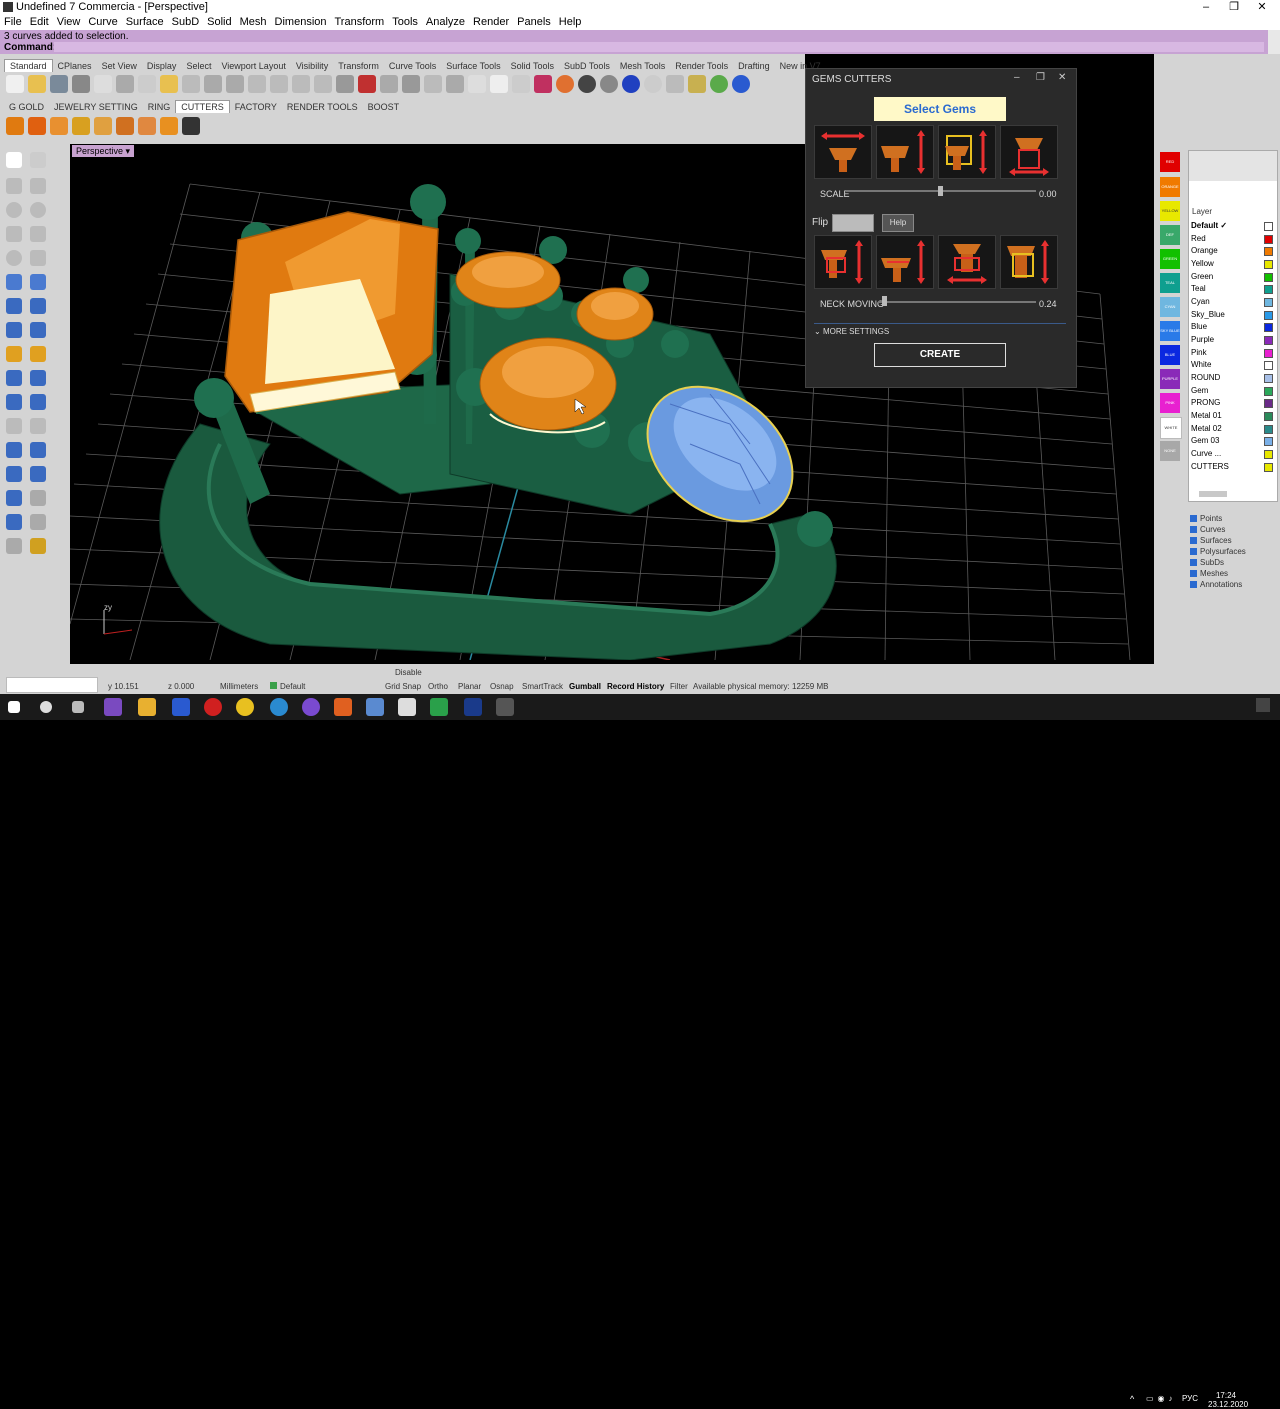 Image resolution: width=1280 pixels, height=1409 pixels. Describe the element at coordinates (69, 22) in the screenshot. I see `menu-view: View` at that location.